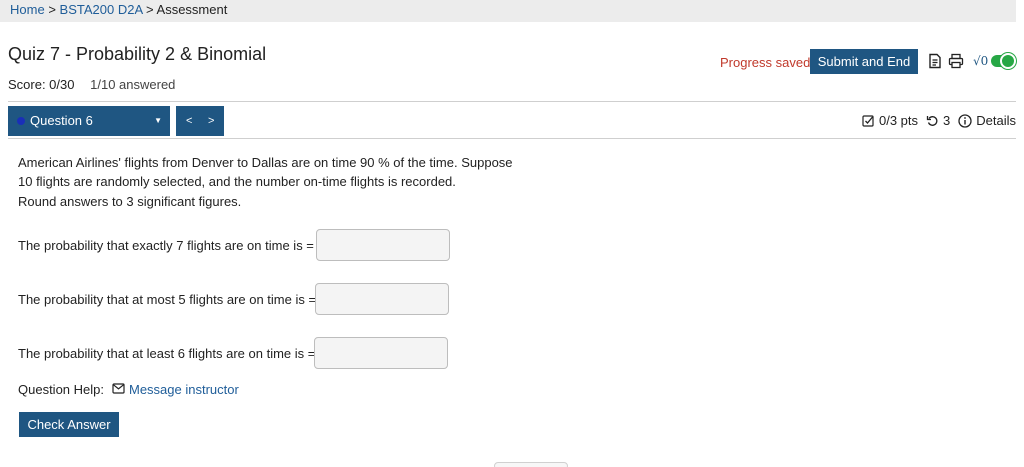  What do you see at coordinates (868, 120) in the screenshot?
I see `points-icon` at bounding box center [868, 120].